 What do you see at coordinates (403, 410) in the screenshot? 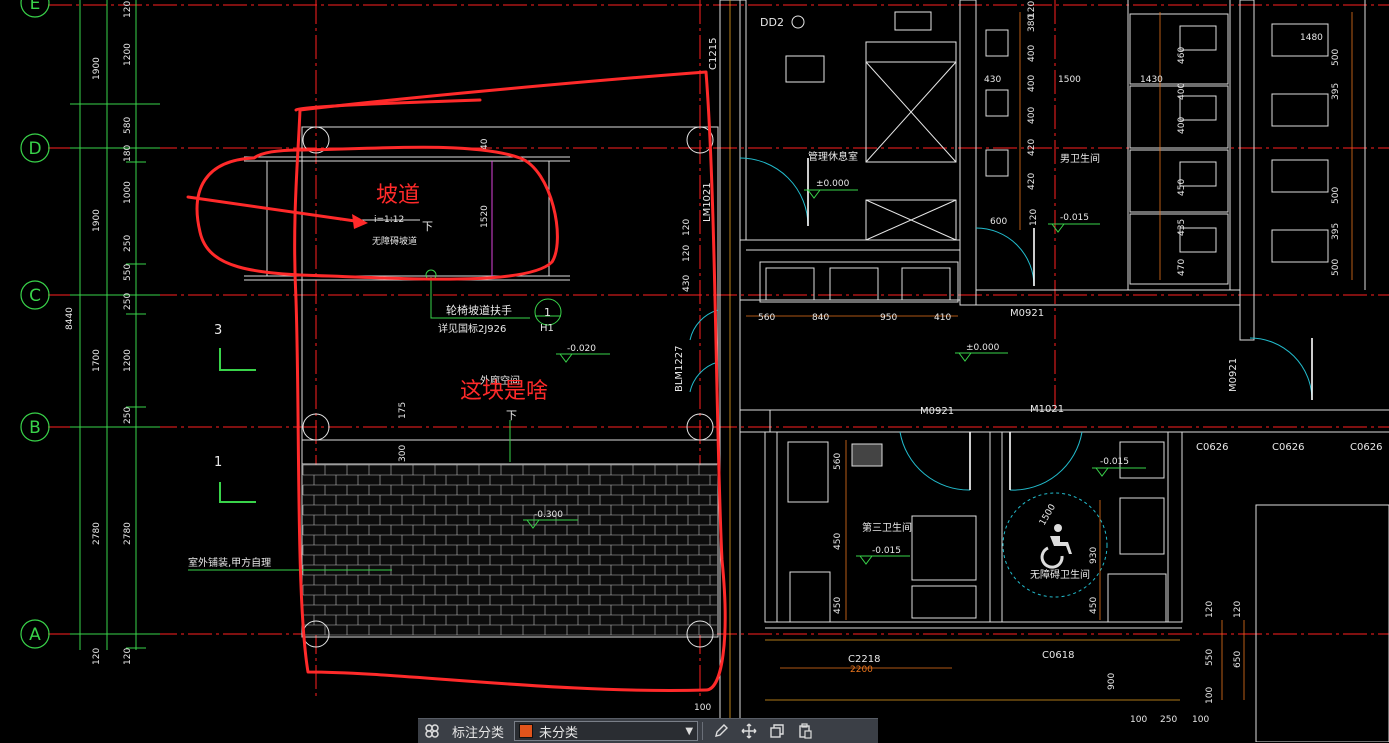
I see `dim-175: 175` at bounding box center [403, 410].